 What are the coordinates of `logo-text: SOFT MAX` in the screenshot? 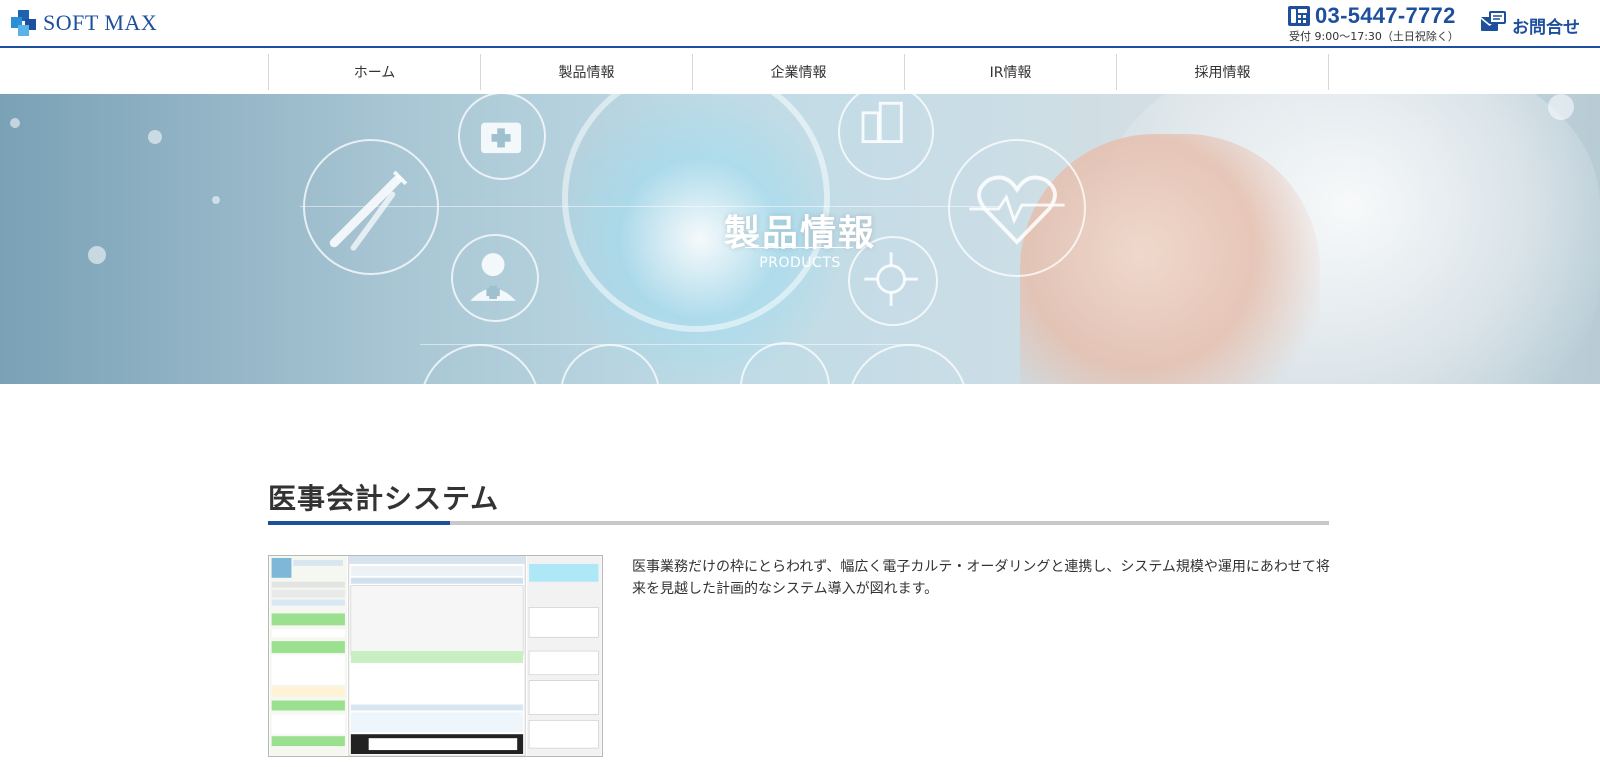 It's located at (100, 22).